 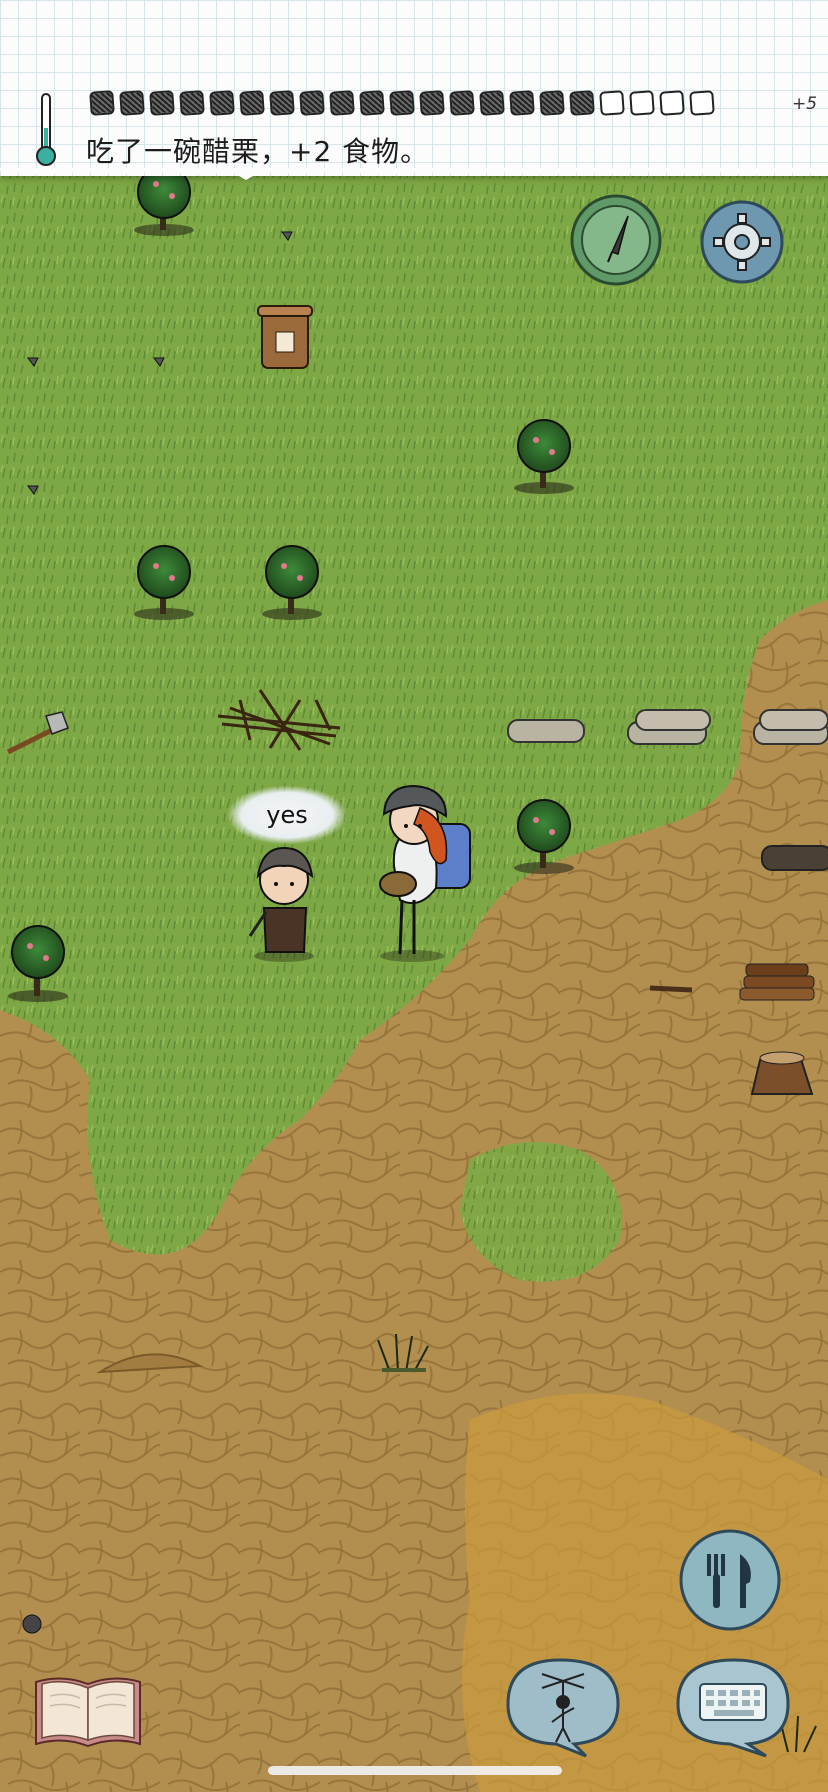 I want to click on log, so click(x=546, y=731).